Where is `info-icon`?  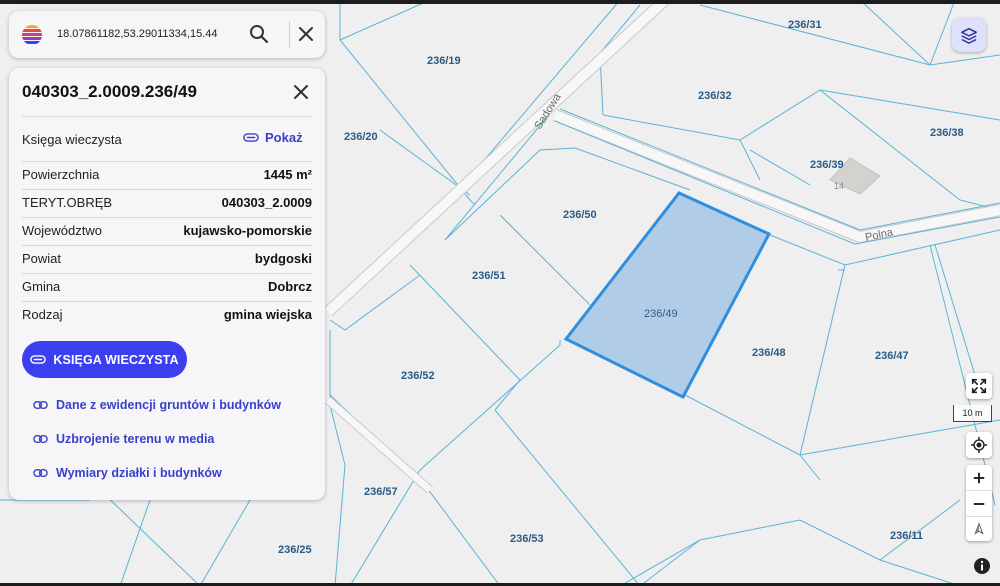
info-icon is located at coordinates (982, 566).